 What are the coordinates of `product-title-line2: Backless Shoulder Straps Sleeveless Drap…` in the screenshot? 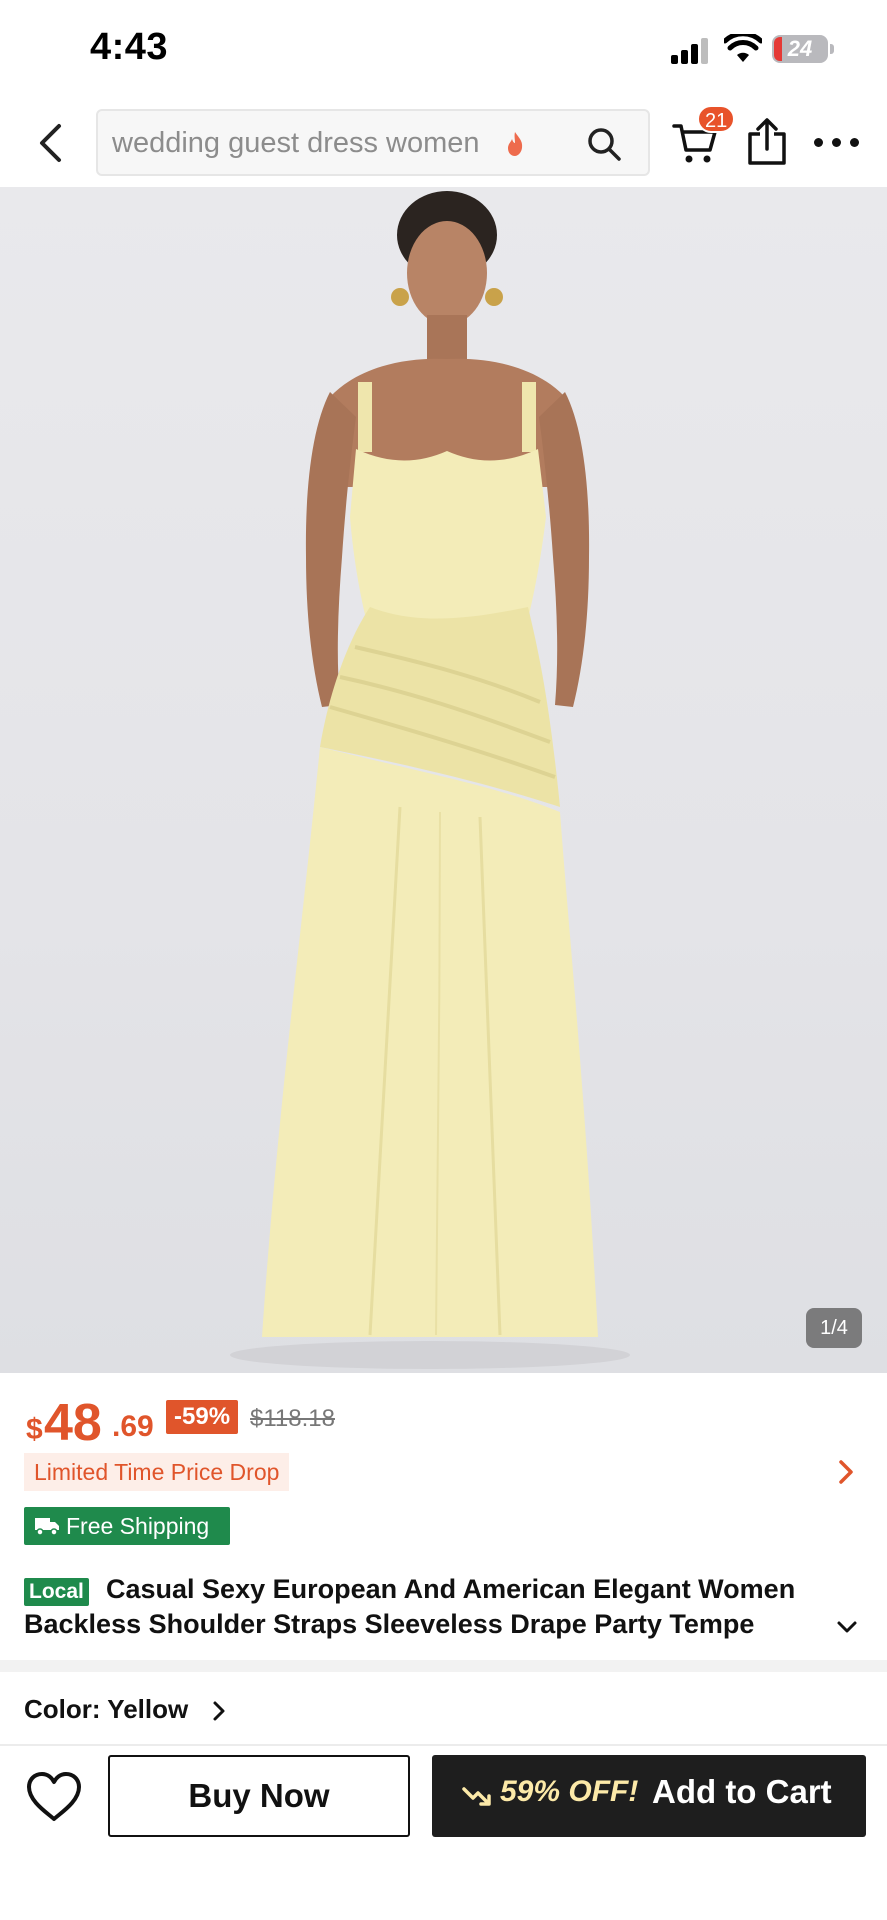 It's located at (389, 1624).